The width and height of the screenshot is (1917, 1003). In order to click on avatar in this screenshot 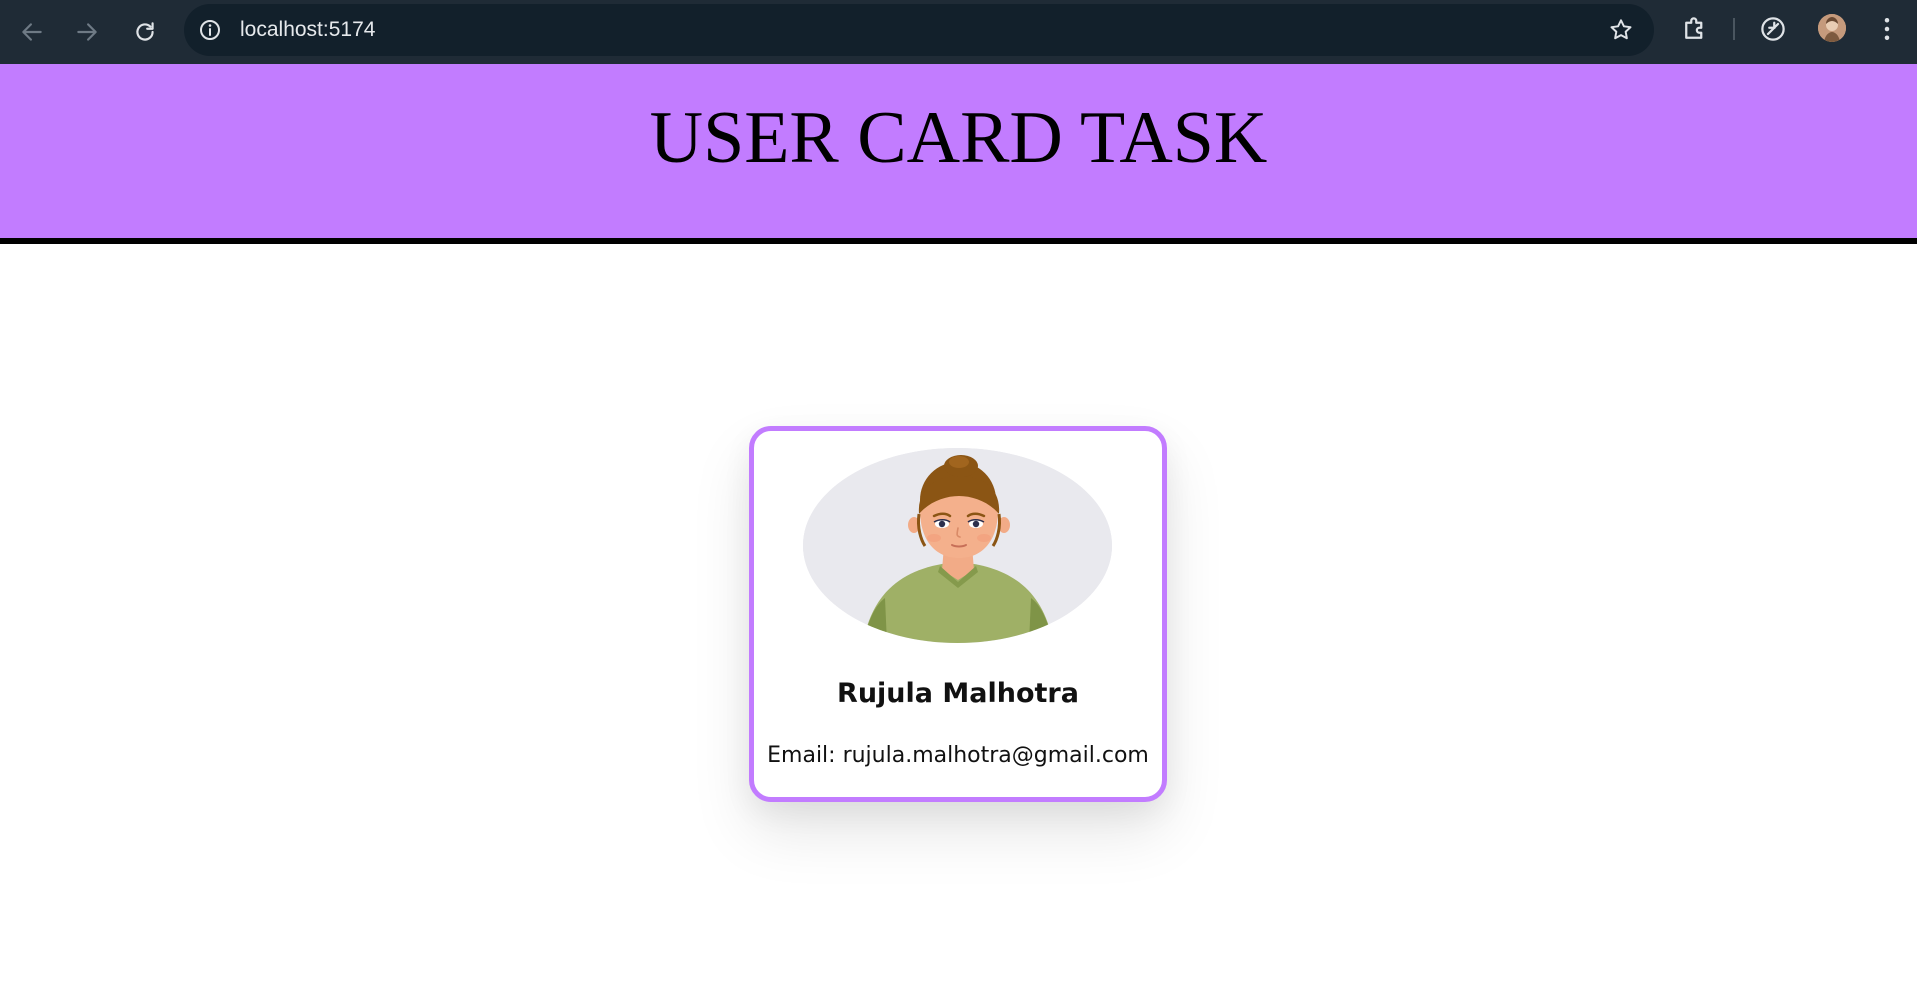, I will do `click(1832, 28)`.